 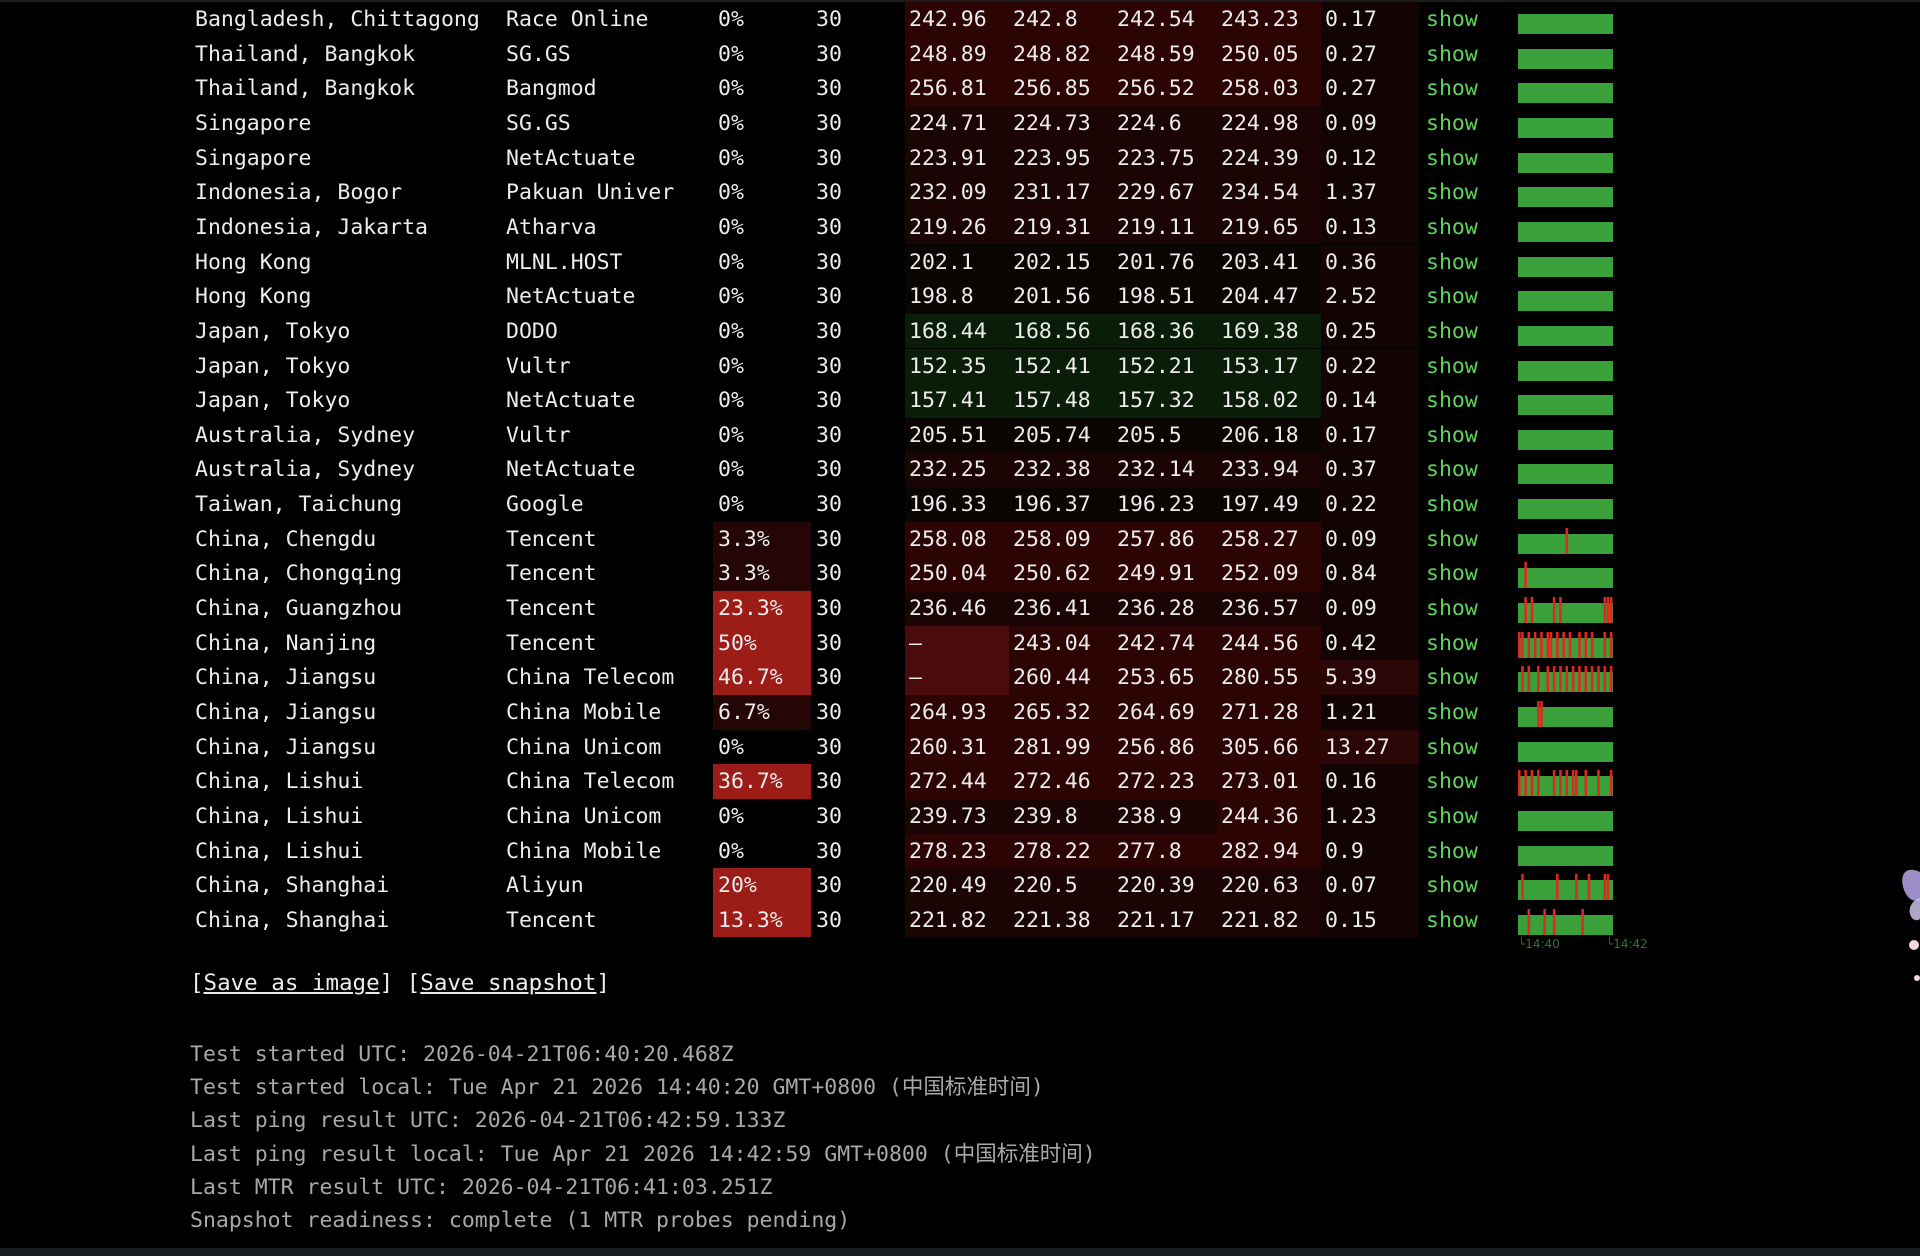 What do you see at coordinates (400, 983) in the screenshot?
I see `actions-bar: [Save as image] [Save snapshot]` at bounding box center [400, 983].